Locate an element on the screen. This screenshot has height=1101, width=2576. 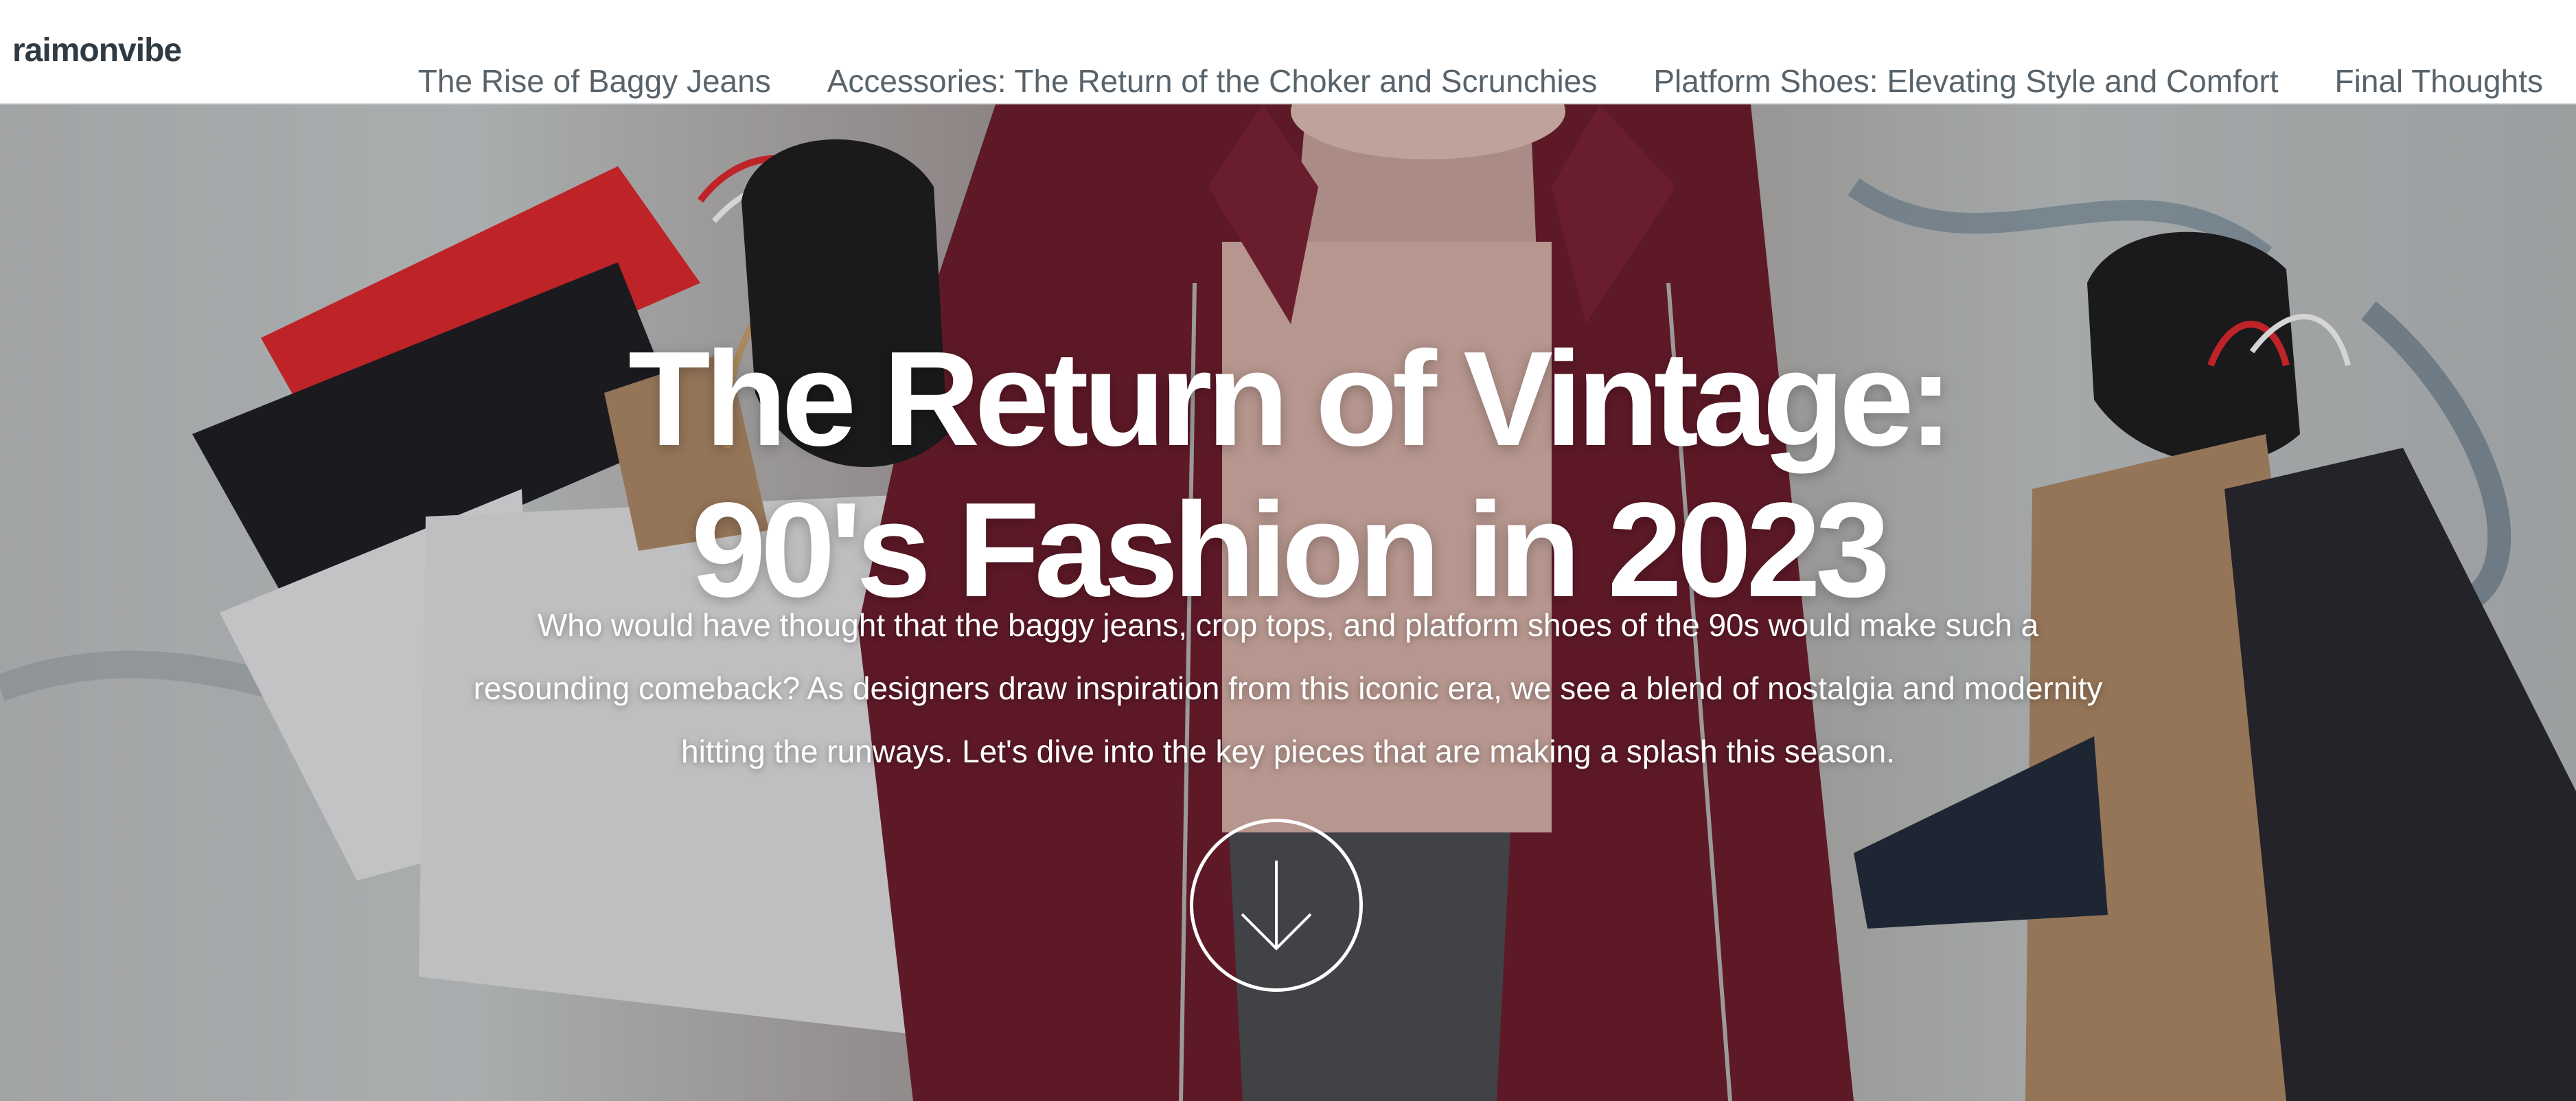
nav-link-baggy-jeans: The Rise of Baggy Jeans is located at coordinates (594, 81).